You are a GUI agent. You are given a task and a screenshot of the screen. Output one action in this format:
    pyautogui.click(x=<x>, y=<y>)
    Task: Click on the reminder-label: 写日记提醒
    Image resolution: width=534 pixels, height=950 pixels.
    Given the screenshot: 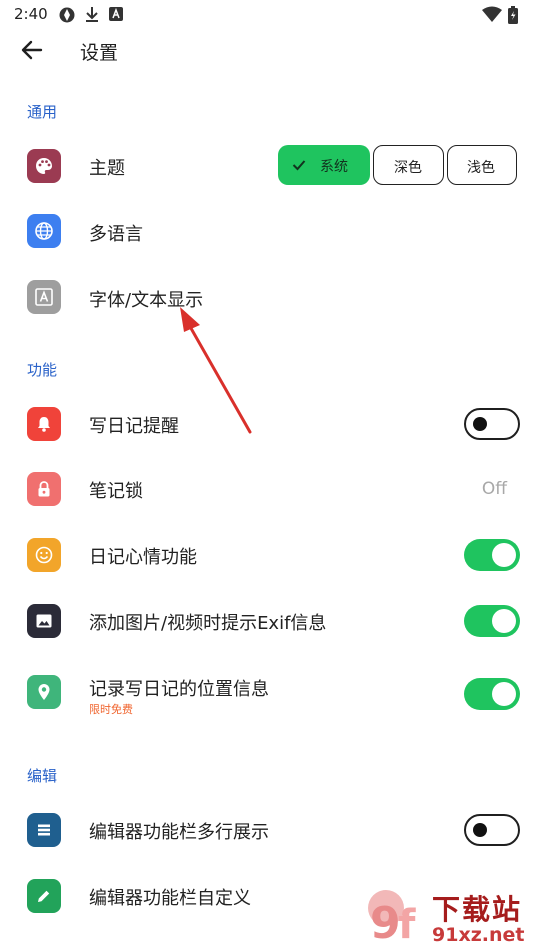 What is the action you would take?
    pyautogui.click(x=134, y=426)
    